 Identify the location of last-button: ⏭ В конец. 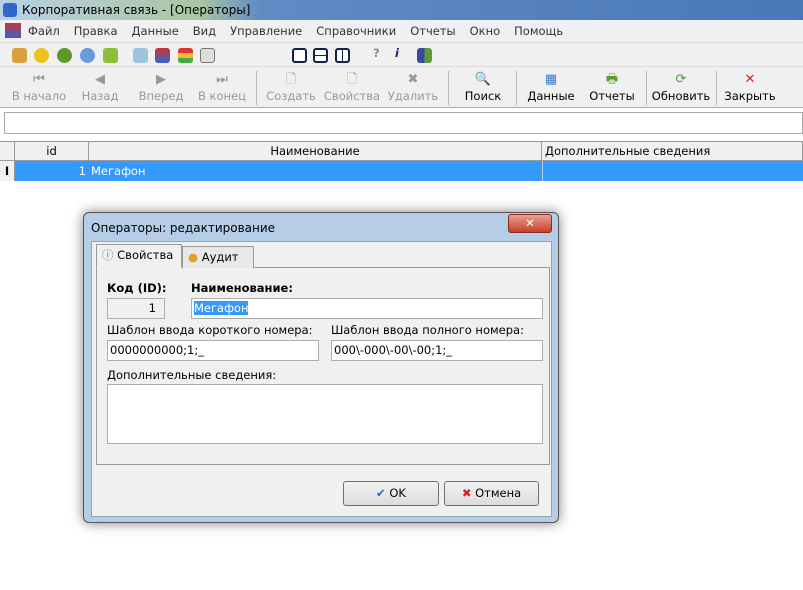
(222, 89).